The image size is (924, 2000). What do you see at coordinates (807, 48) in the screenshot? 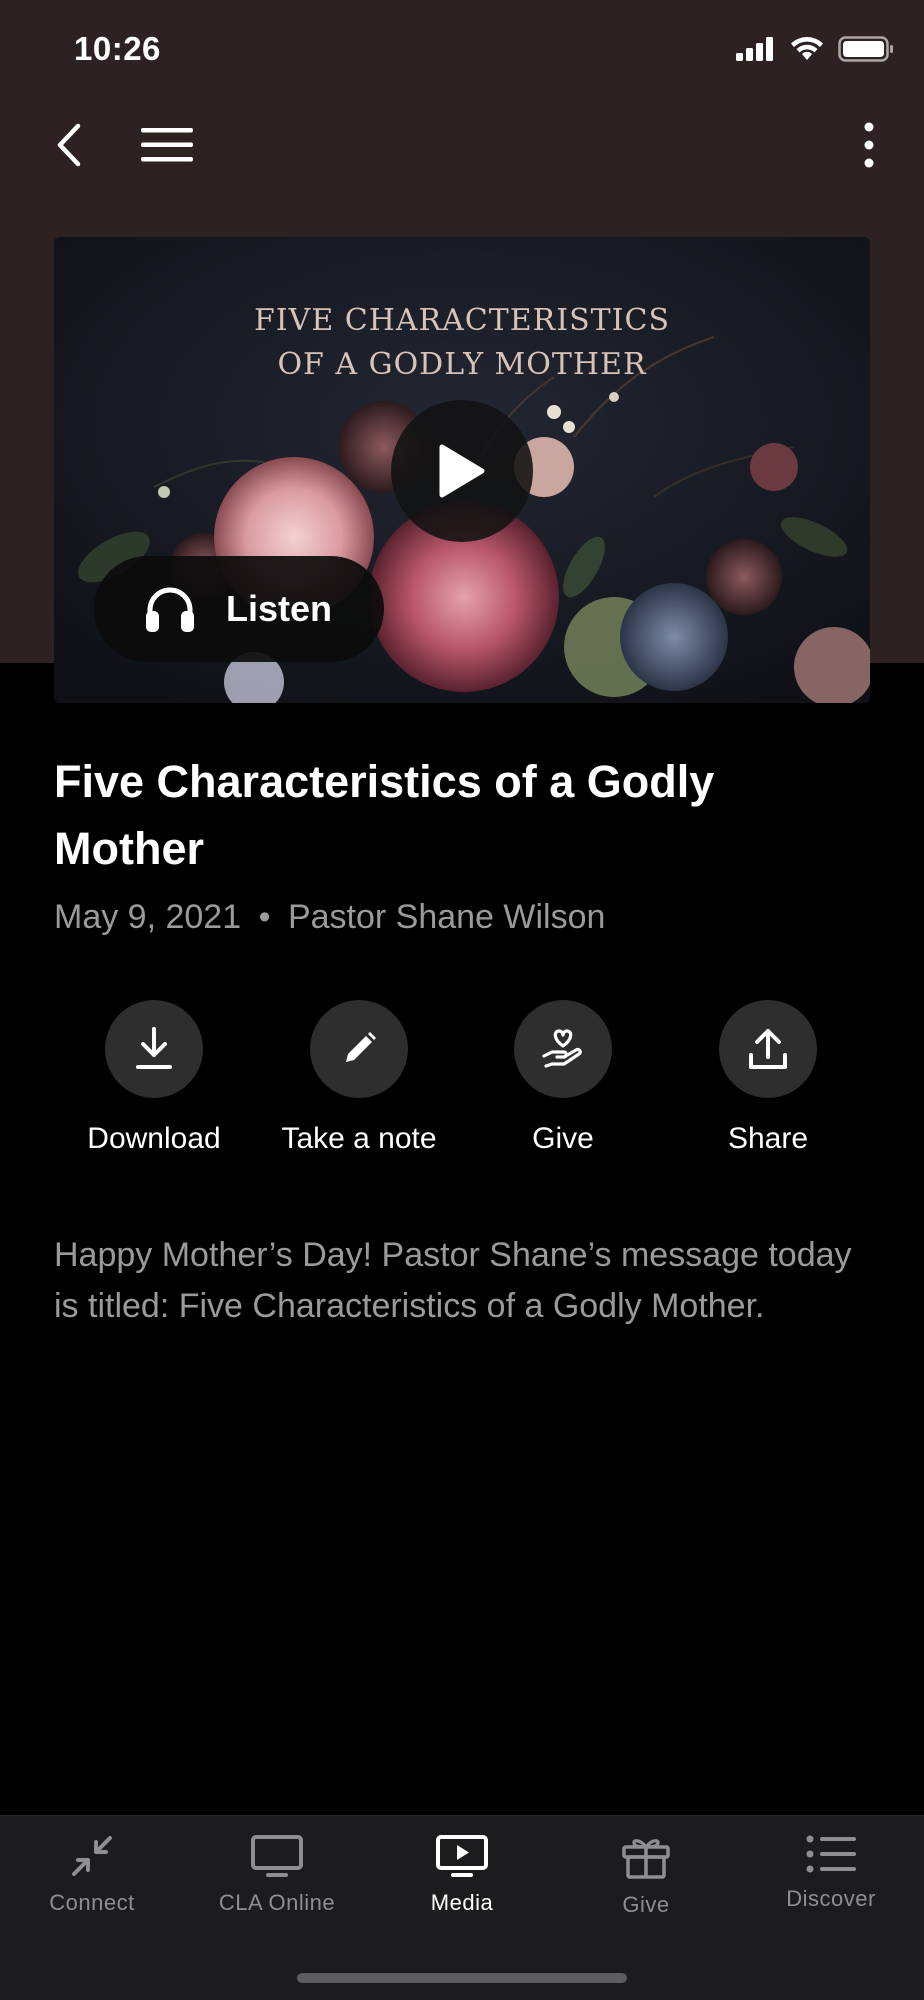
I see `wifi-icon` at bounding box center [807, 48].